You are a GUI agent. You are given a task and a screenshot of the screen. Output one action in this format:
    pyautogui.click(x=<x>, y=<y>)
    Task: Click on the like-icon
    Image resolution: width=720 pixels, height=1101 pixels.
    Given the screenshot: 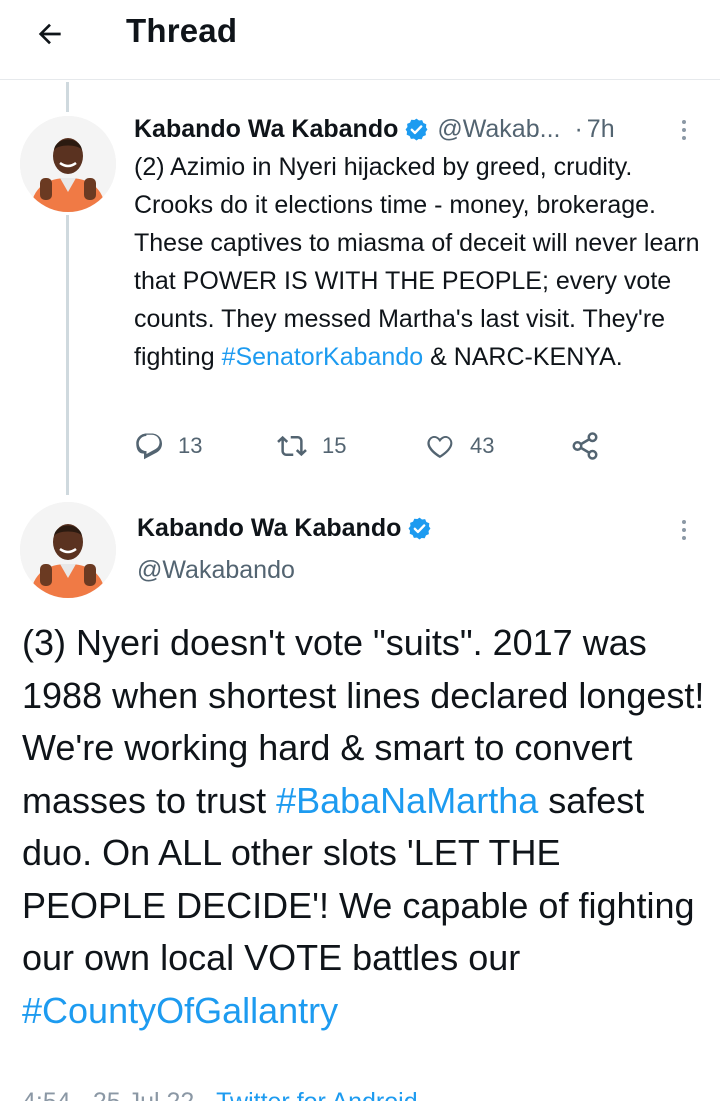 What is the action you would take?
    pyautogui.click(x=440, y=446)
    